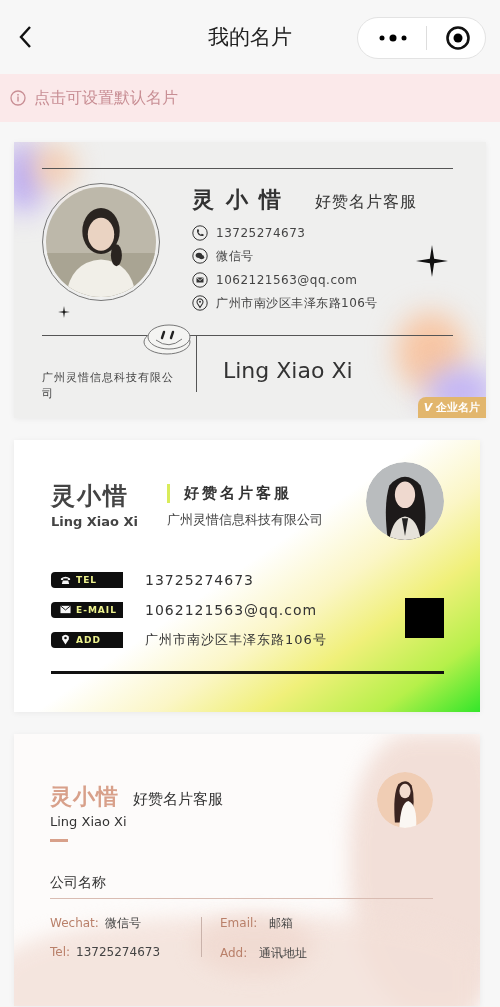 The image size is (500, 1007). What do you see at coordinates (60, 952) in the screenshot?
I see `field-label: Tel:` at bounding box center [60, 952].